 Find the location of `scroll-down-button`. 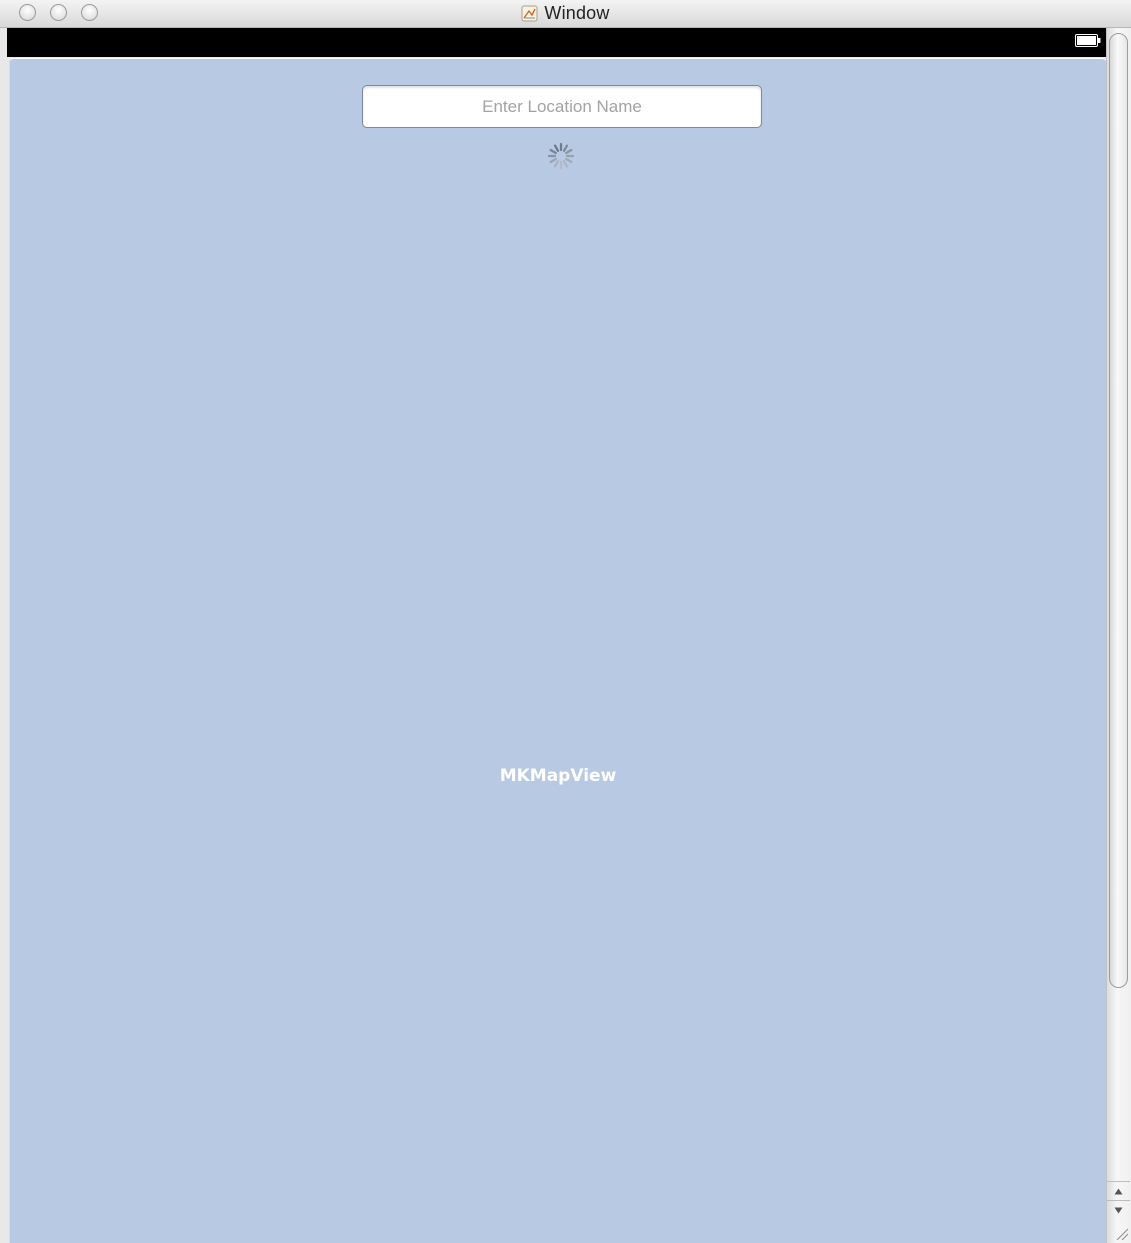

scroll-down-button is located at coordinates (1118, 1209).